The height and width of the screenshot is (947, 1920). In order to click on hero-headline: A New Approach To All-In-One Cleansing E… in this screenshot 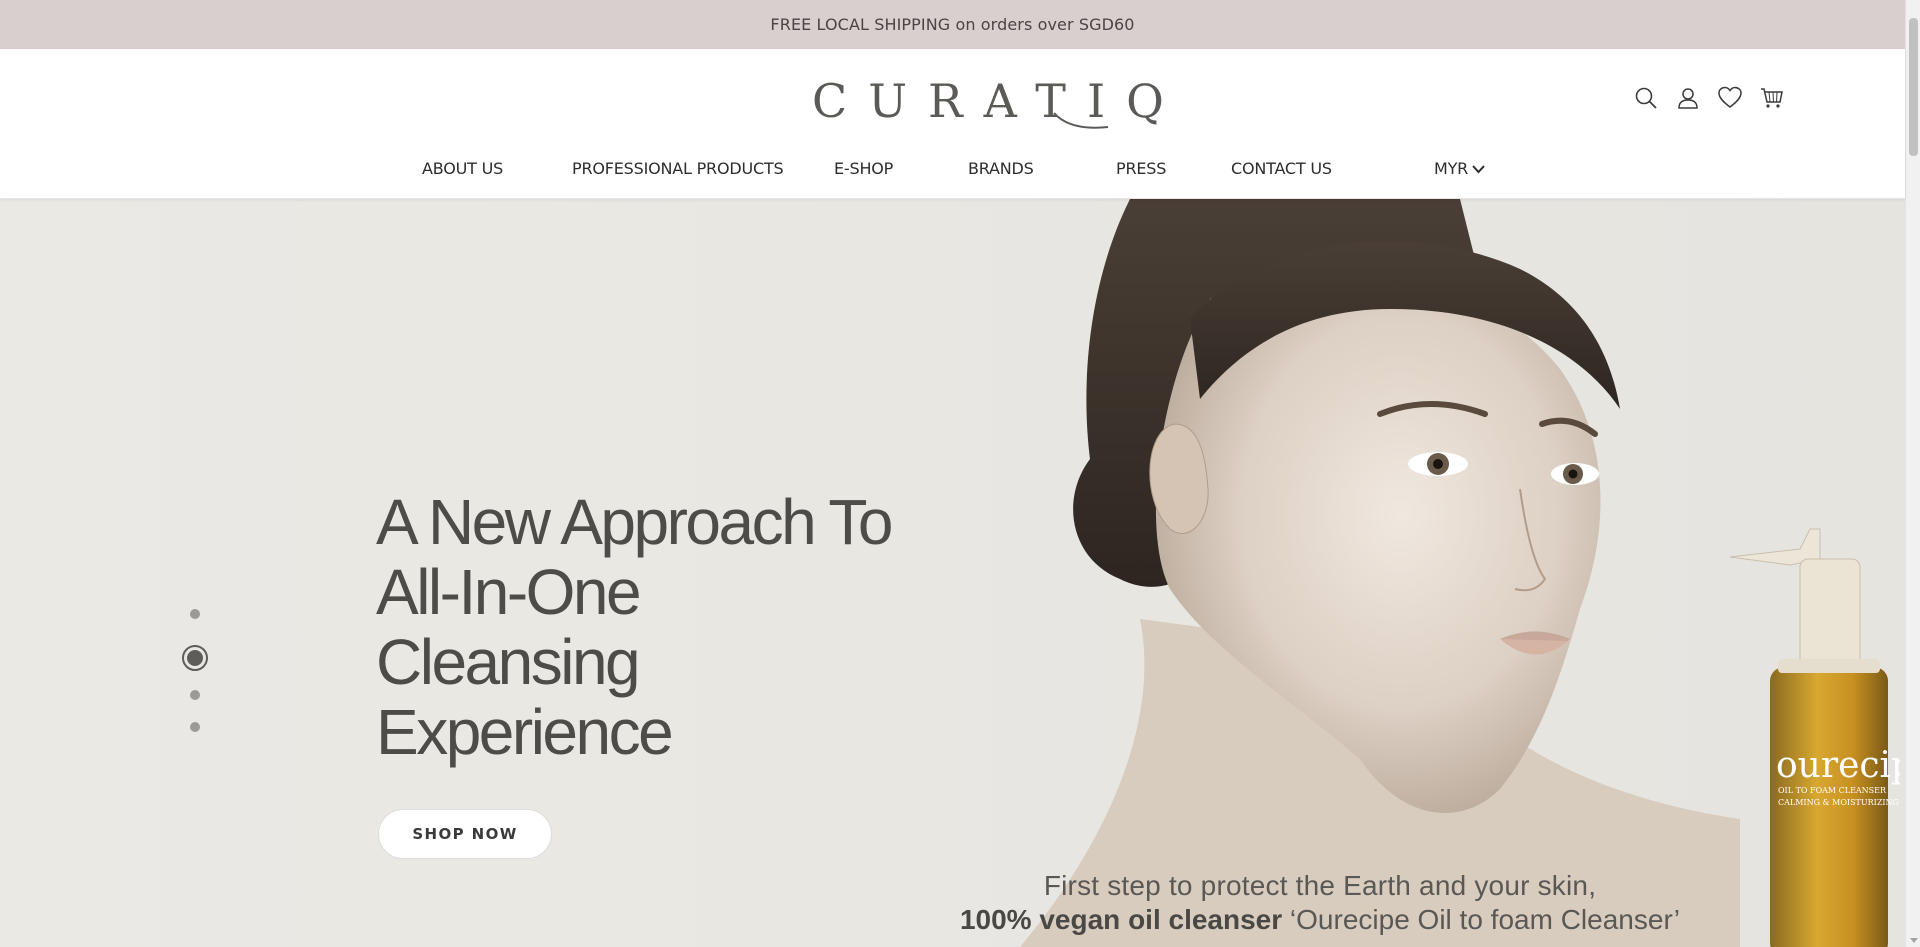, I will do `click(656, 627)`.